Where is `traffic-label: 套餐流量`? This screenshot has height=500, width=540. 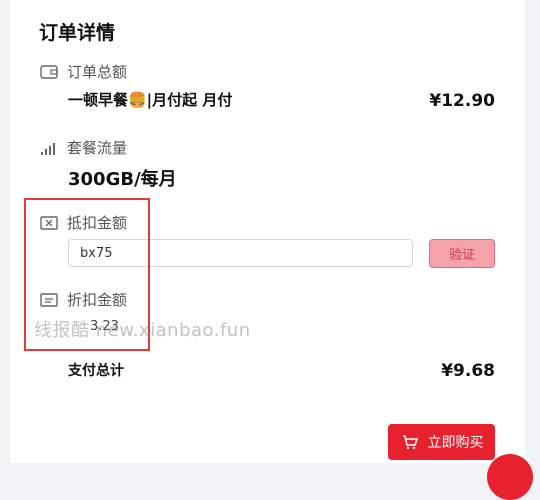
traffic-label: 套餐流量 is located at coordinates (97, 148).